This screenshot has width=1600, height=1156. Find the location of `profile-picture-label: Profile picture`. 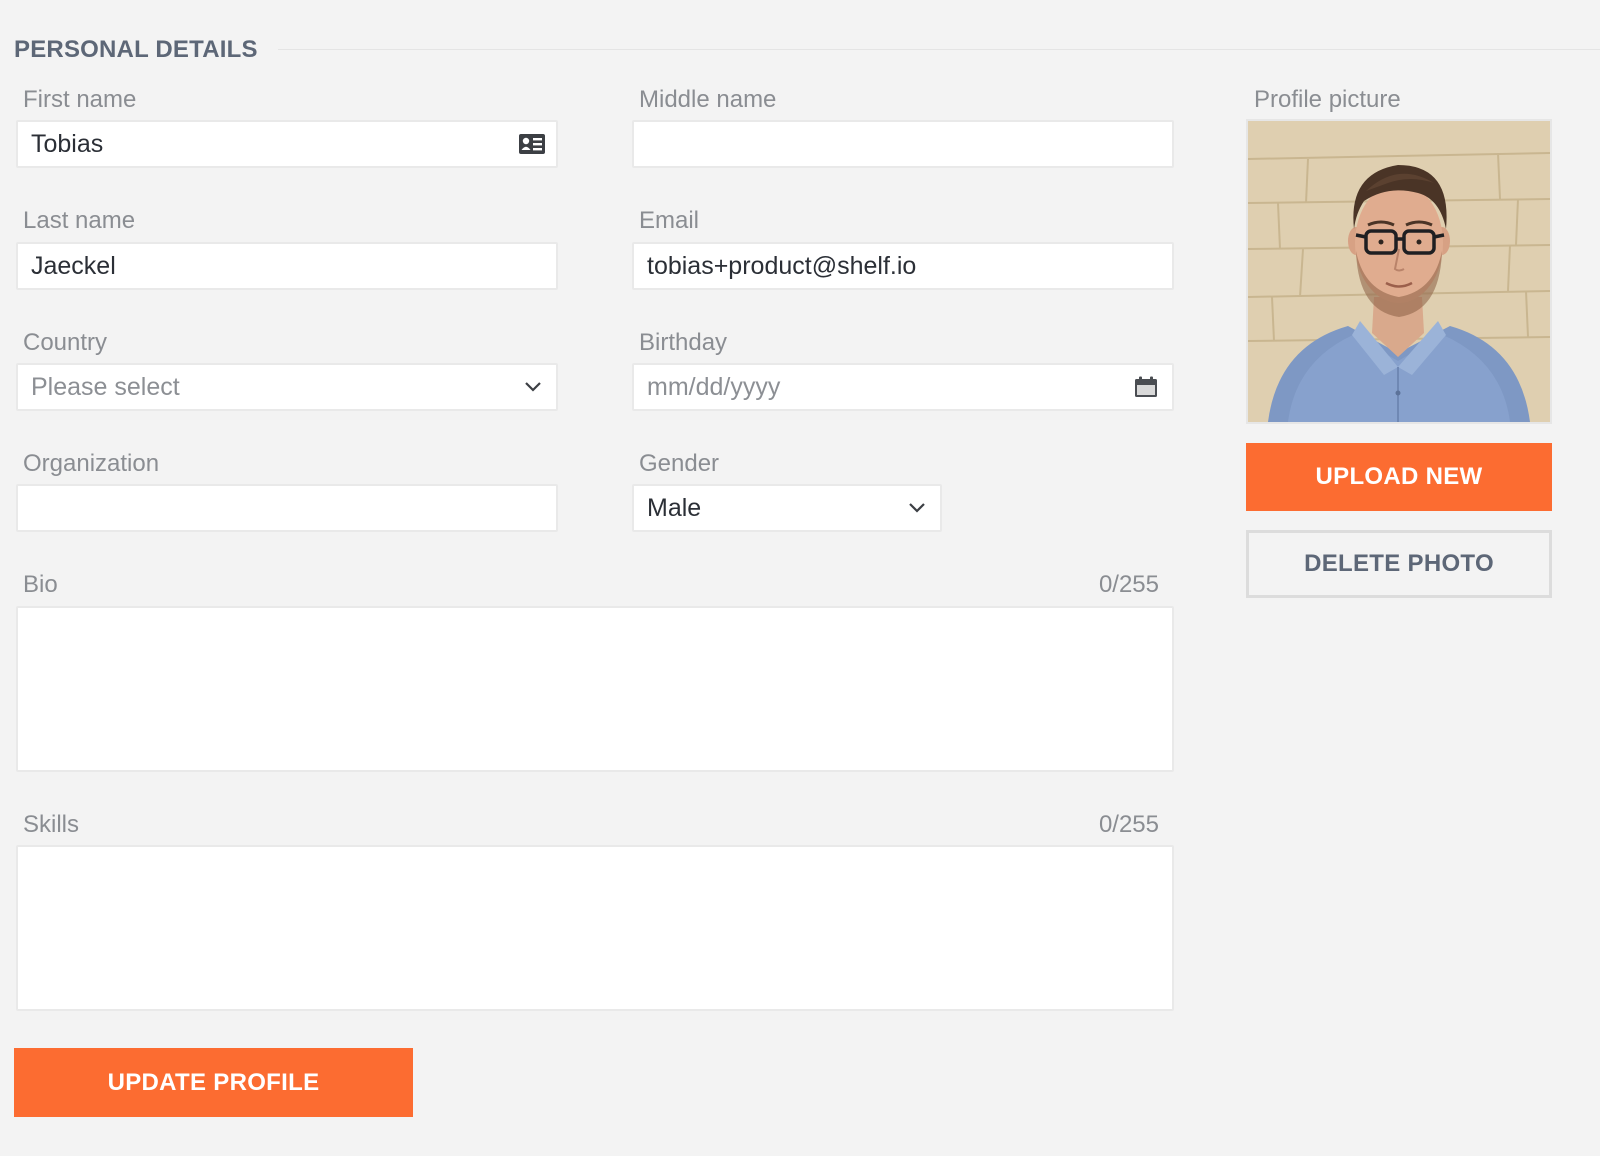

profile-picture-label: Profile picture is located at coordinates (1327, 99).